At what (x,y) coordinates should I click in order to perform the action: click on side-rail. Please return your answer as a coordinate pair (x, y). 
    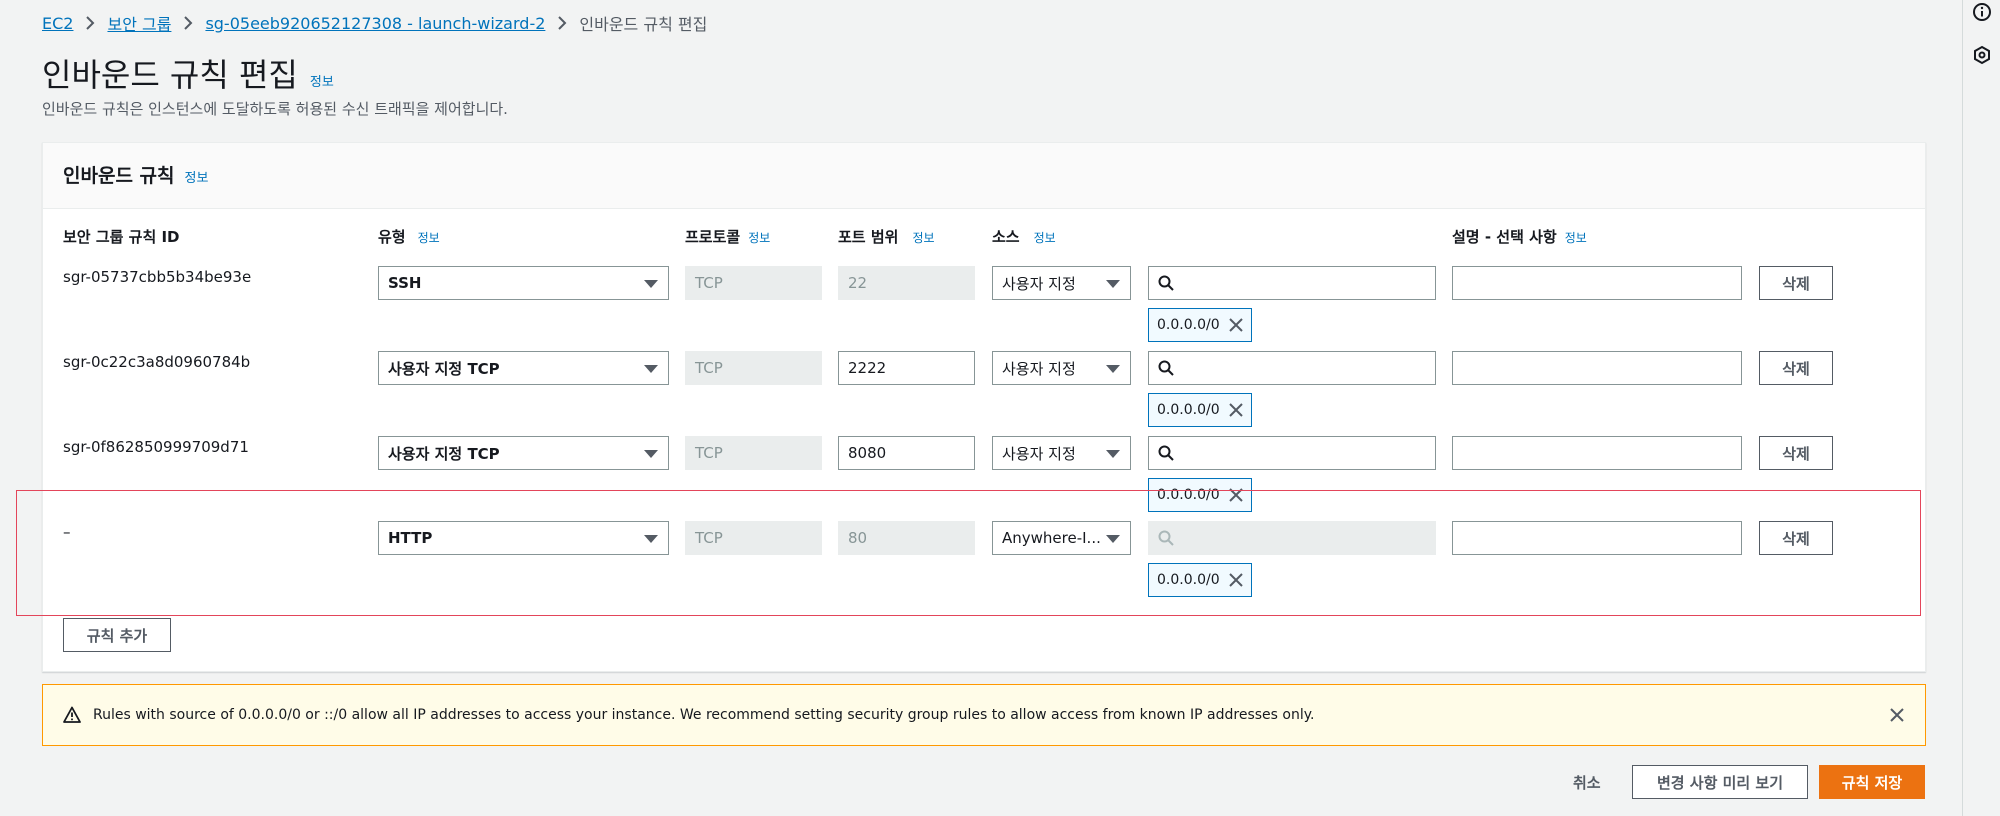
    Looking at the image, I should click on (1981, 408).